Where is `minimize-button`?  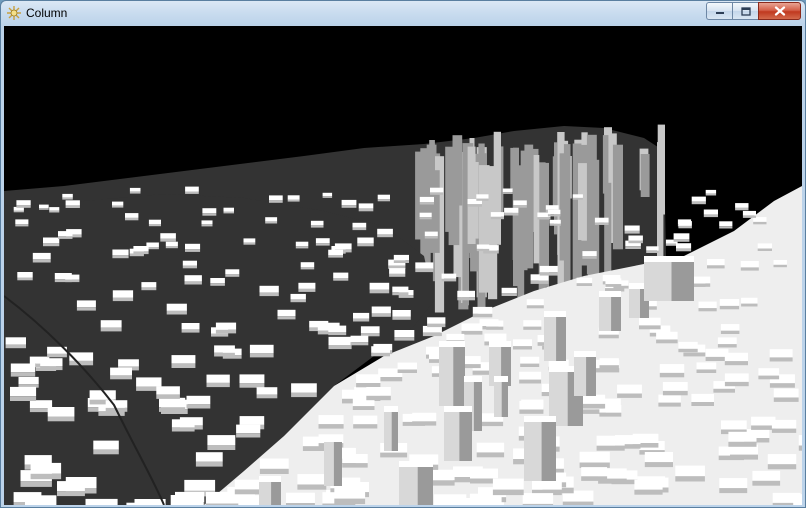 minimize-button is located at coordinates (719, 11).